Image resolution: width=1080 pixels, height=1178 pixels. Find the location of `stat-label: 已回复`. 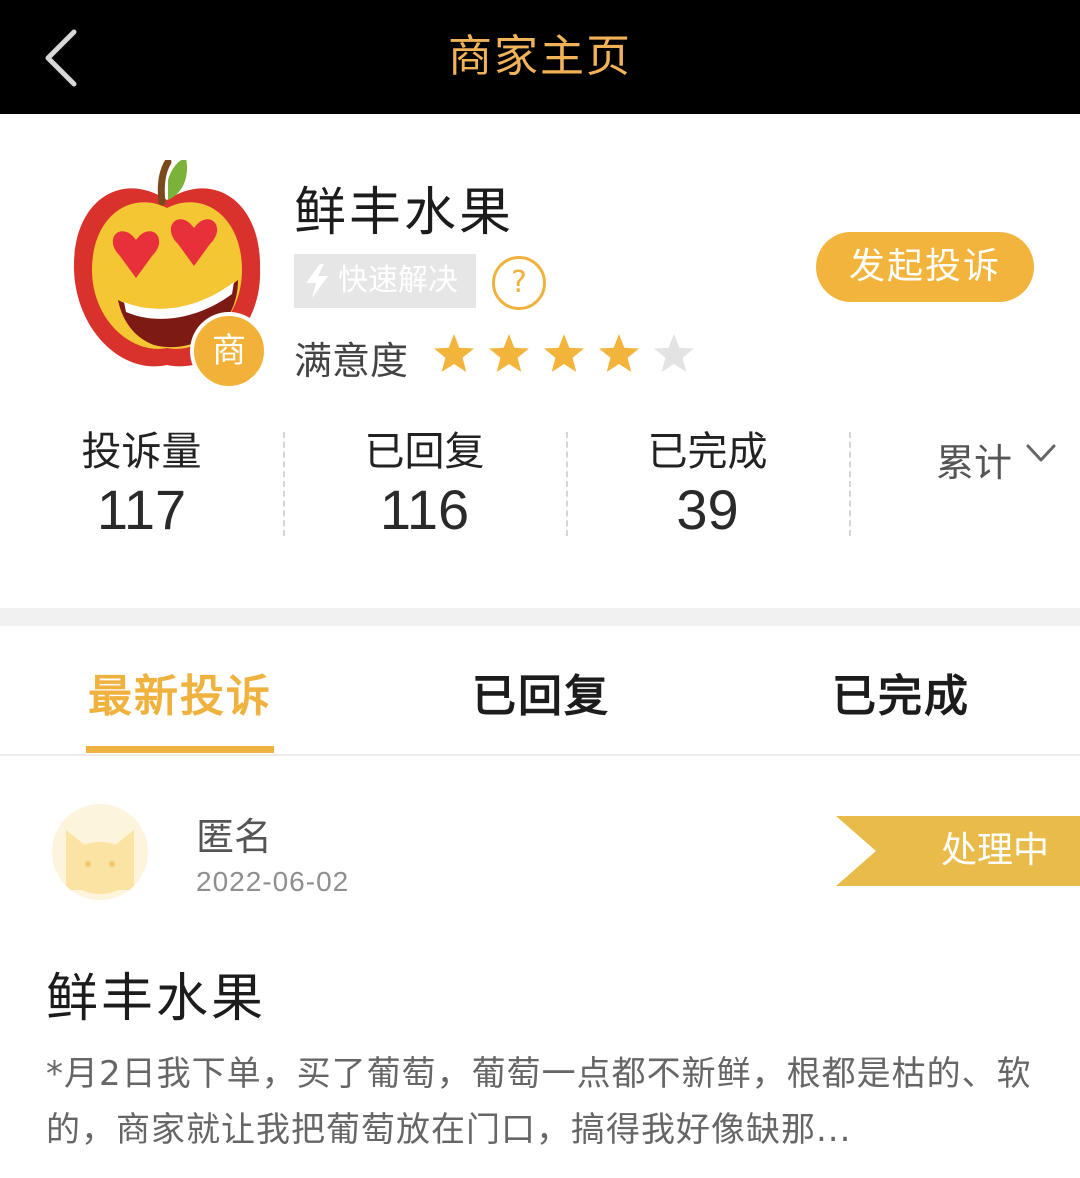

stat-label: 已回复 is located at coordinates (424, 452).